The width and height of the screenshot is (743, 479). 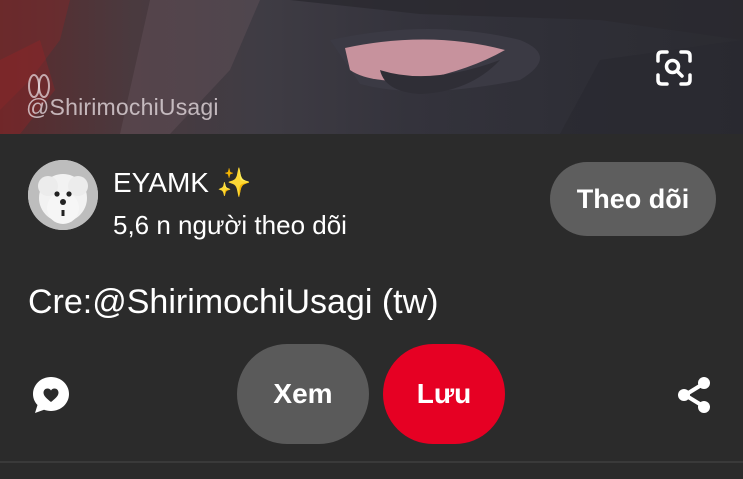 I want to click on follow-button: Theo dõi, so click(x=633, y=199).